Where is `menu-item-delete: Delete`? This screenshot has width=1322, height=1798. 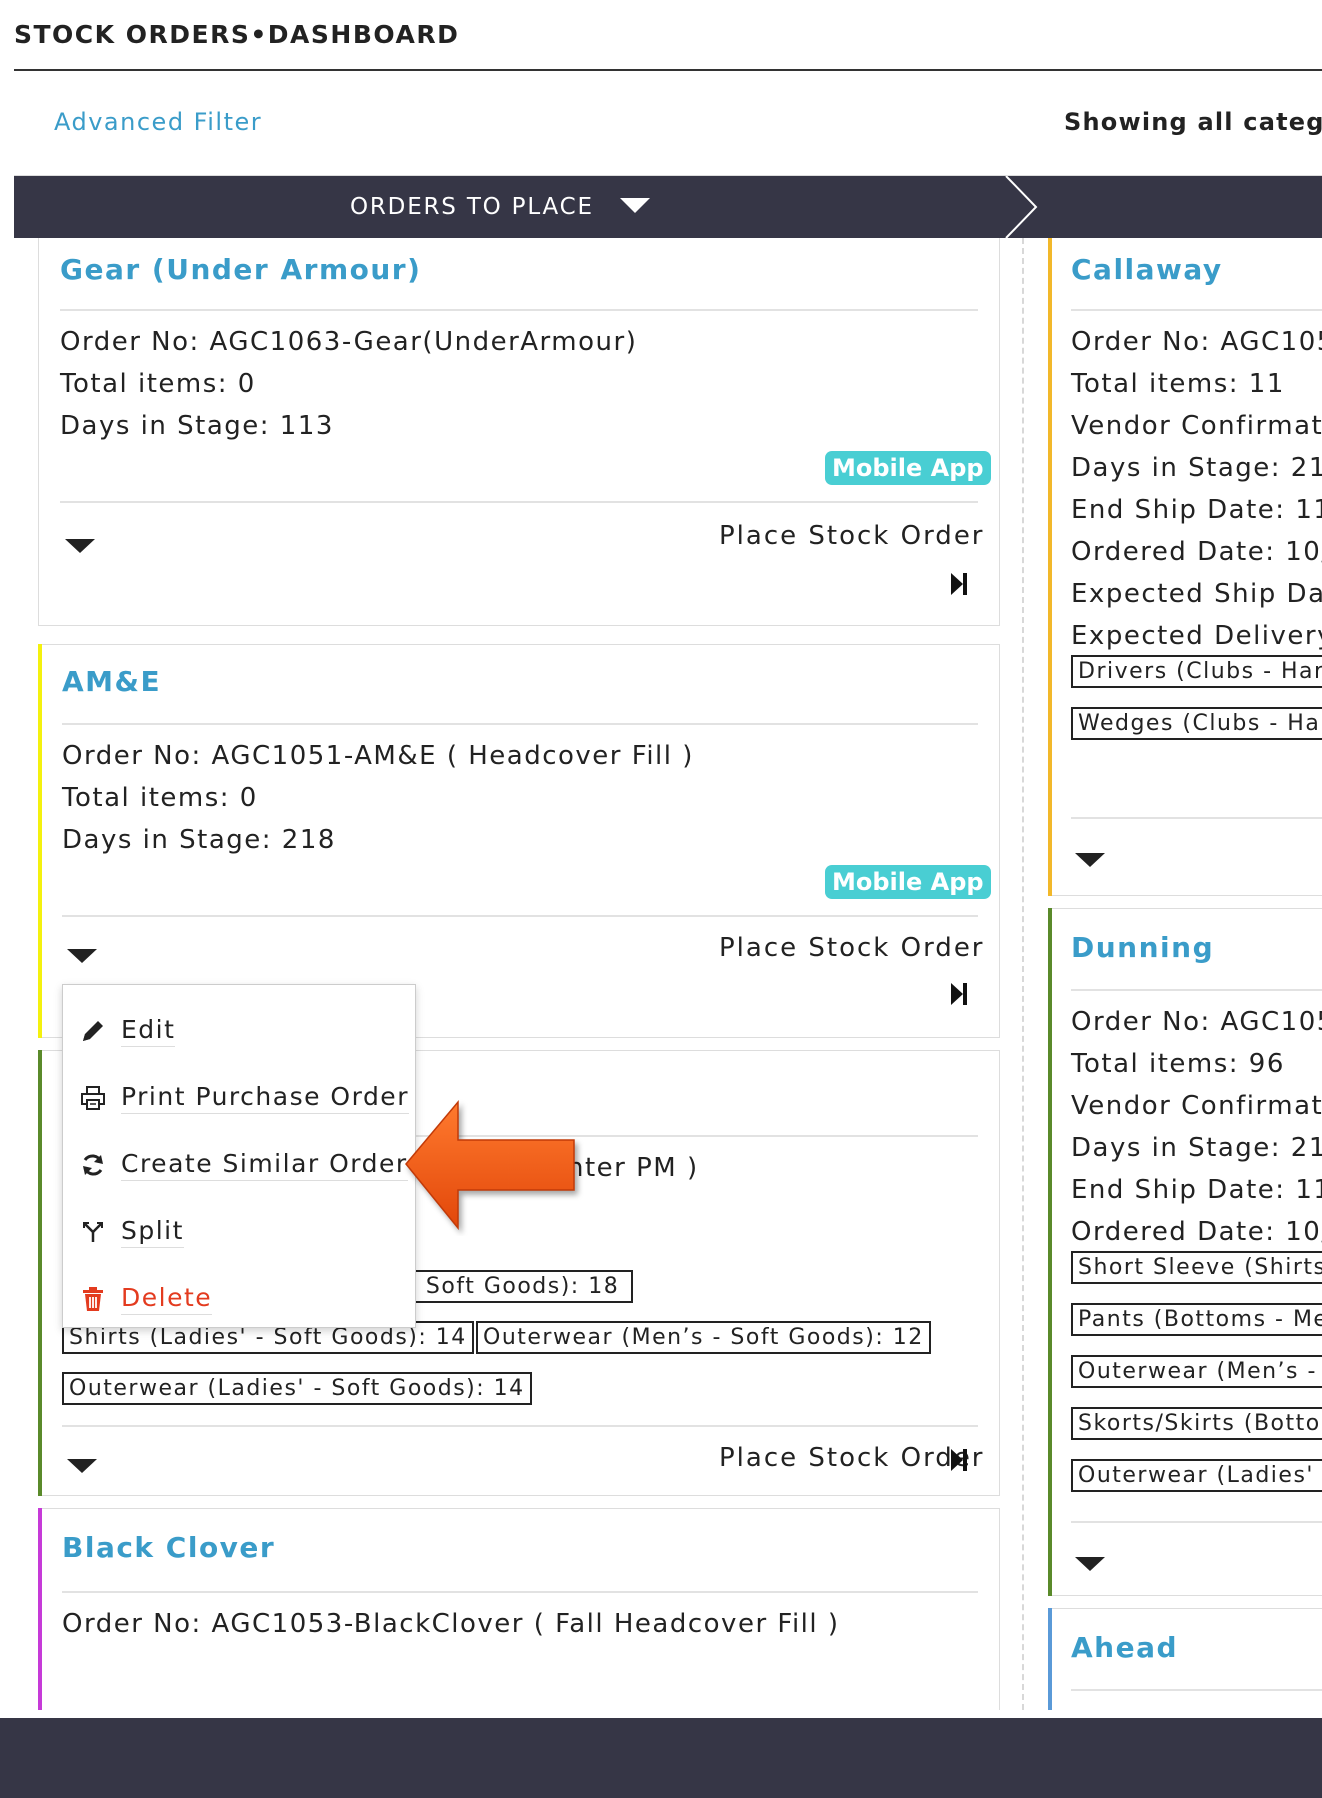
menu-item-delete: Delete is located at coordinates (239, 1298).